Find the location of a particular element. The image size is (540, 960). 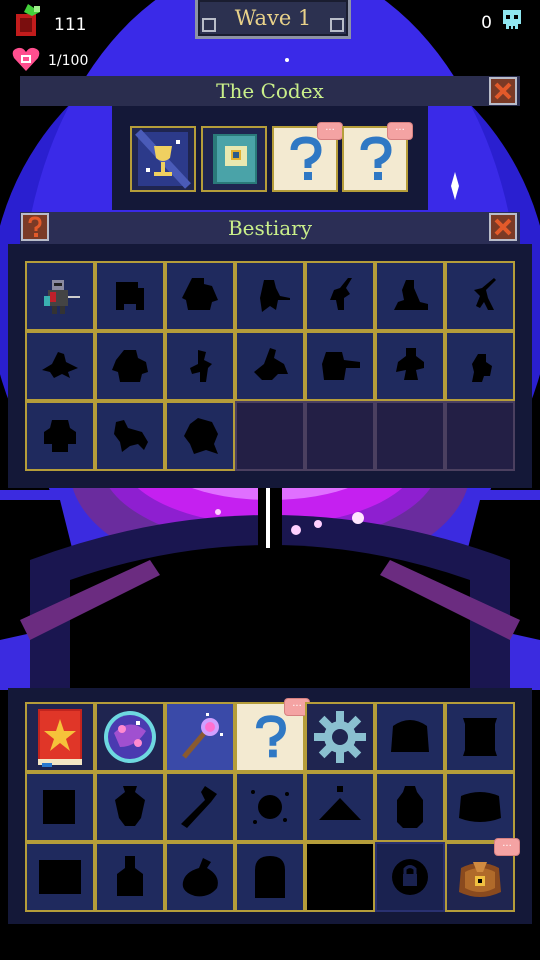

small-goblin-silhouette is located at coordinates (482, 368).